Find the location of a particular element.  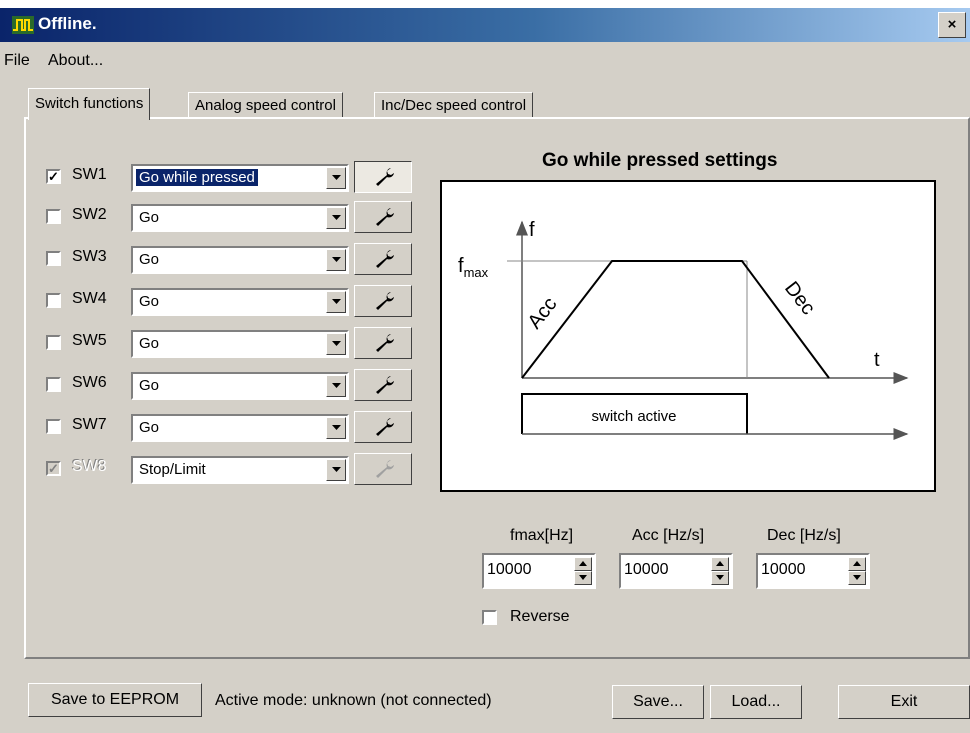

fmax-label: fmax is located at coordinates (473, 267).